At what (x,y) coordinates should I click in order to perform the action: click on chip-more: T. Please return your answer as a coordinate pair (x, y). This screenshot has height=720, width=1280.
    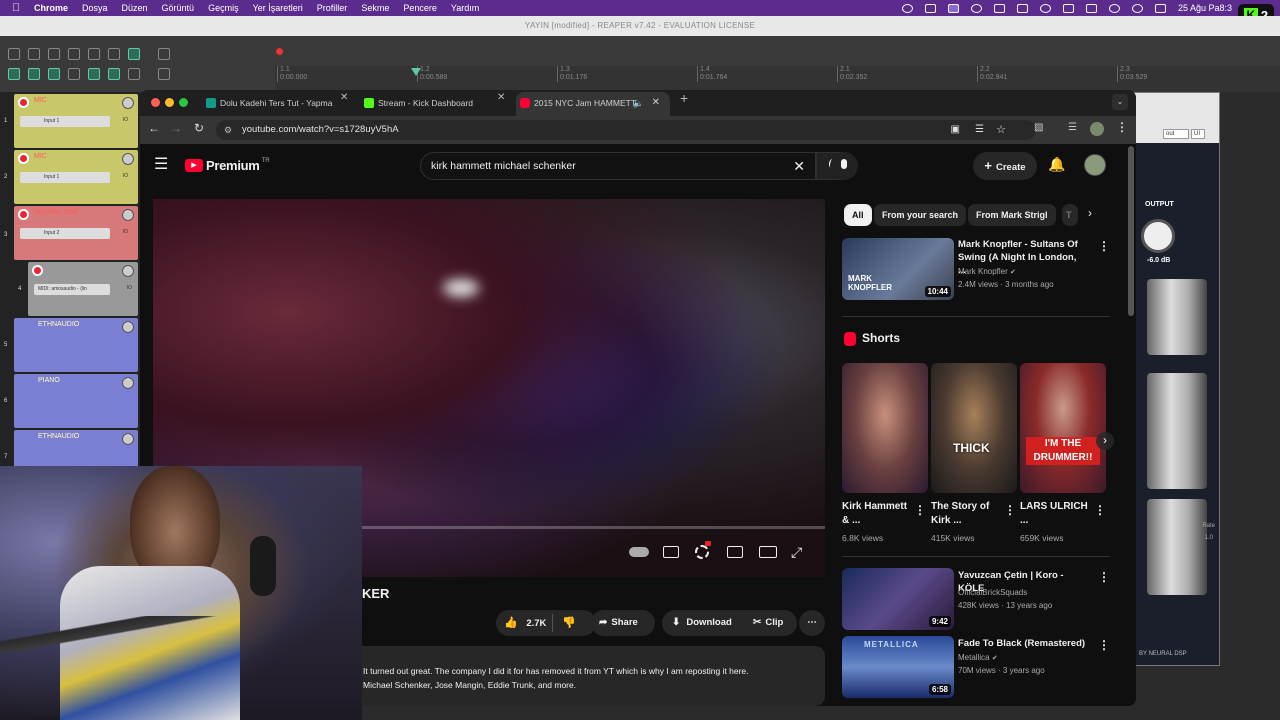
    Looking at the image, I should click on (1070, 215).